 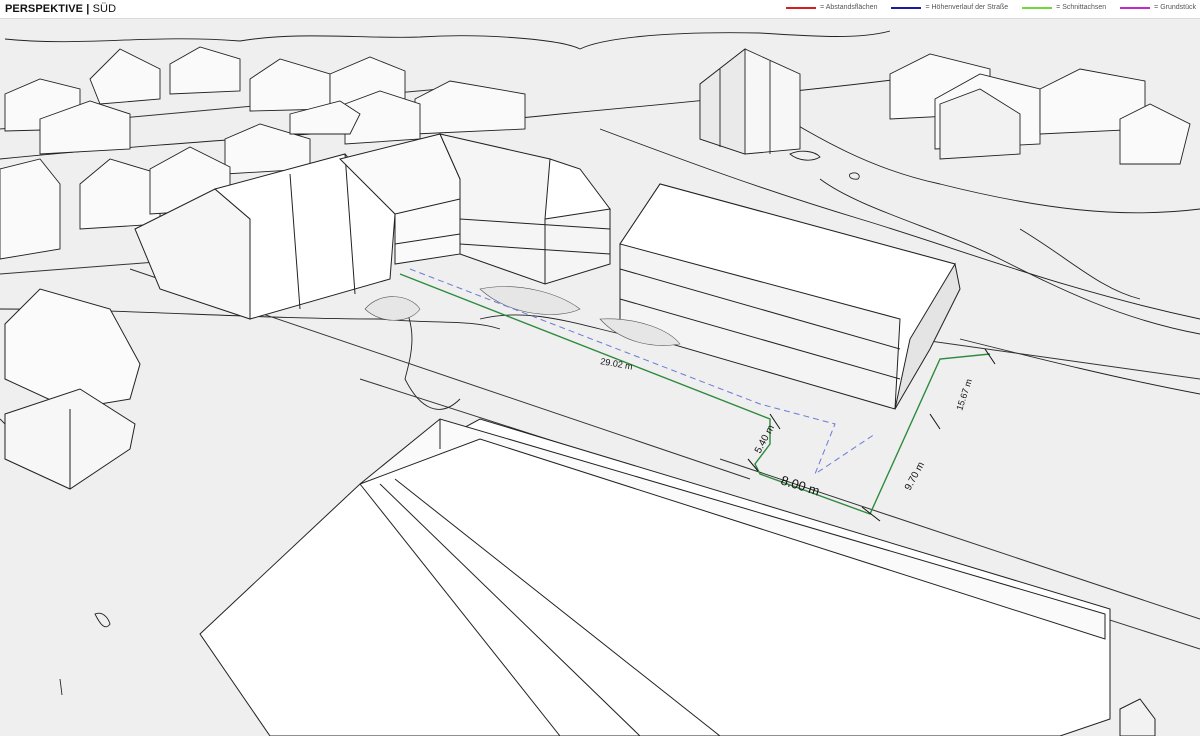 What do you see at coordinates (906, 7) in the screenshot?
I see `legend-swatch-blue` at bounding box center [906, 7].